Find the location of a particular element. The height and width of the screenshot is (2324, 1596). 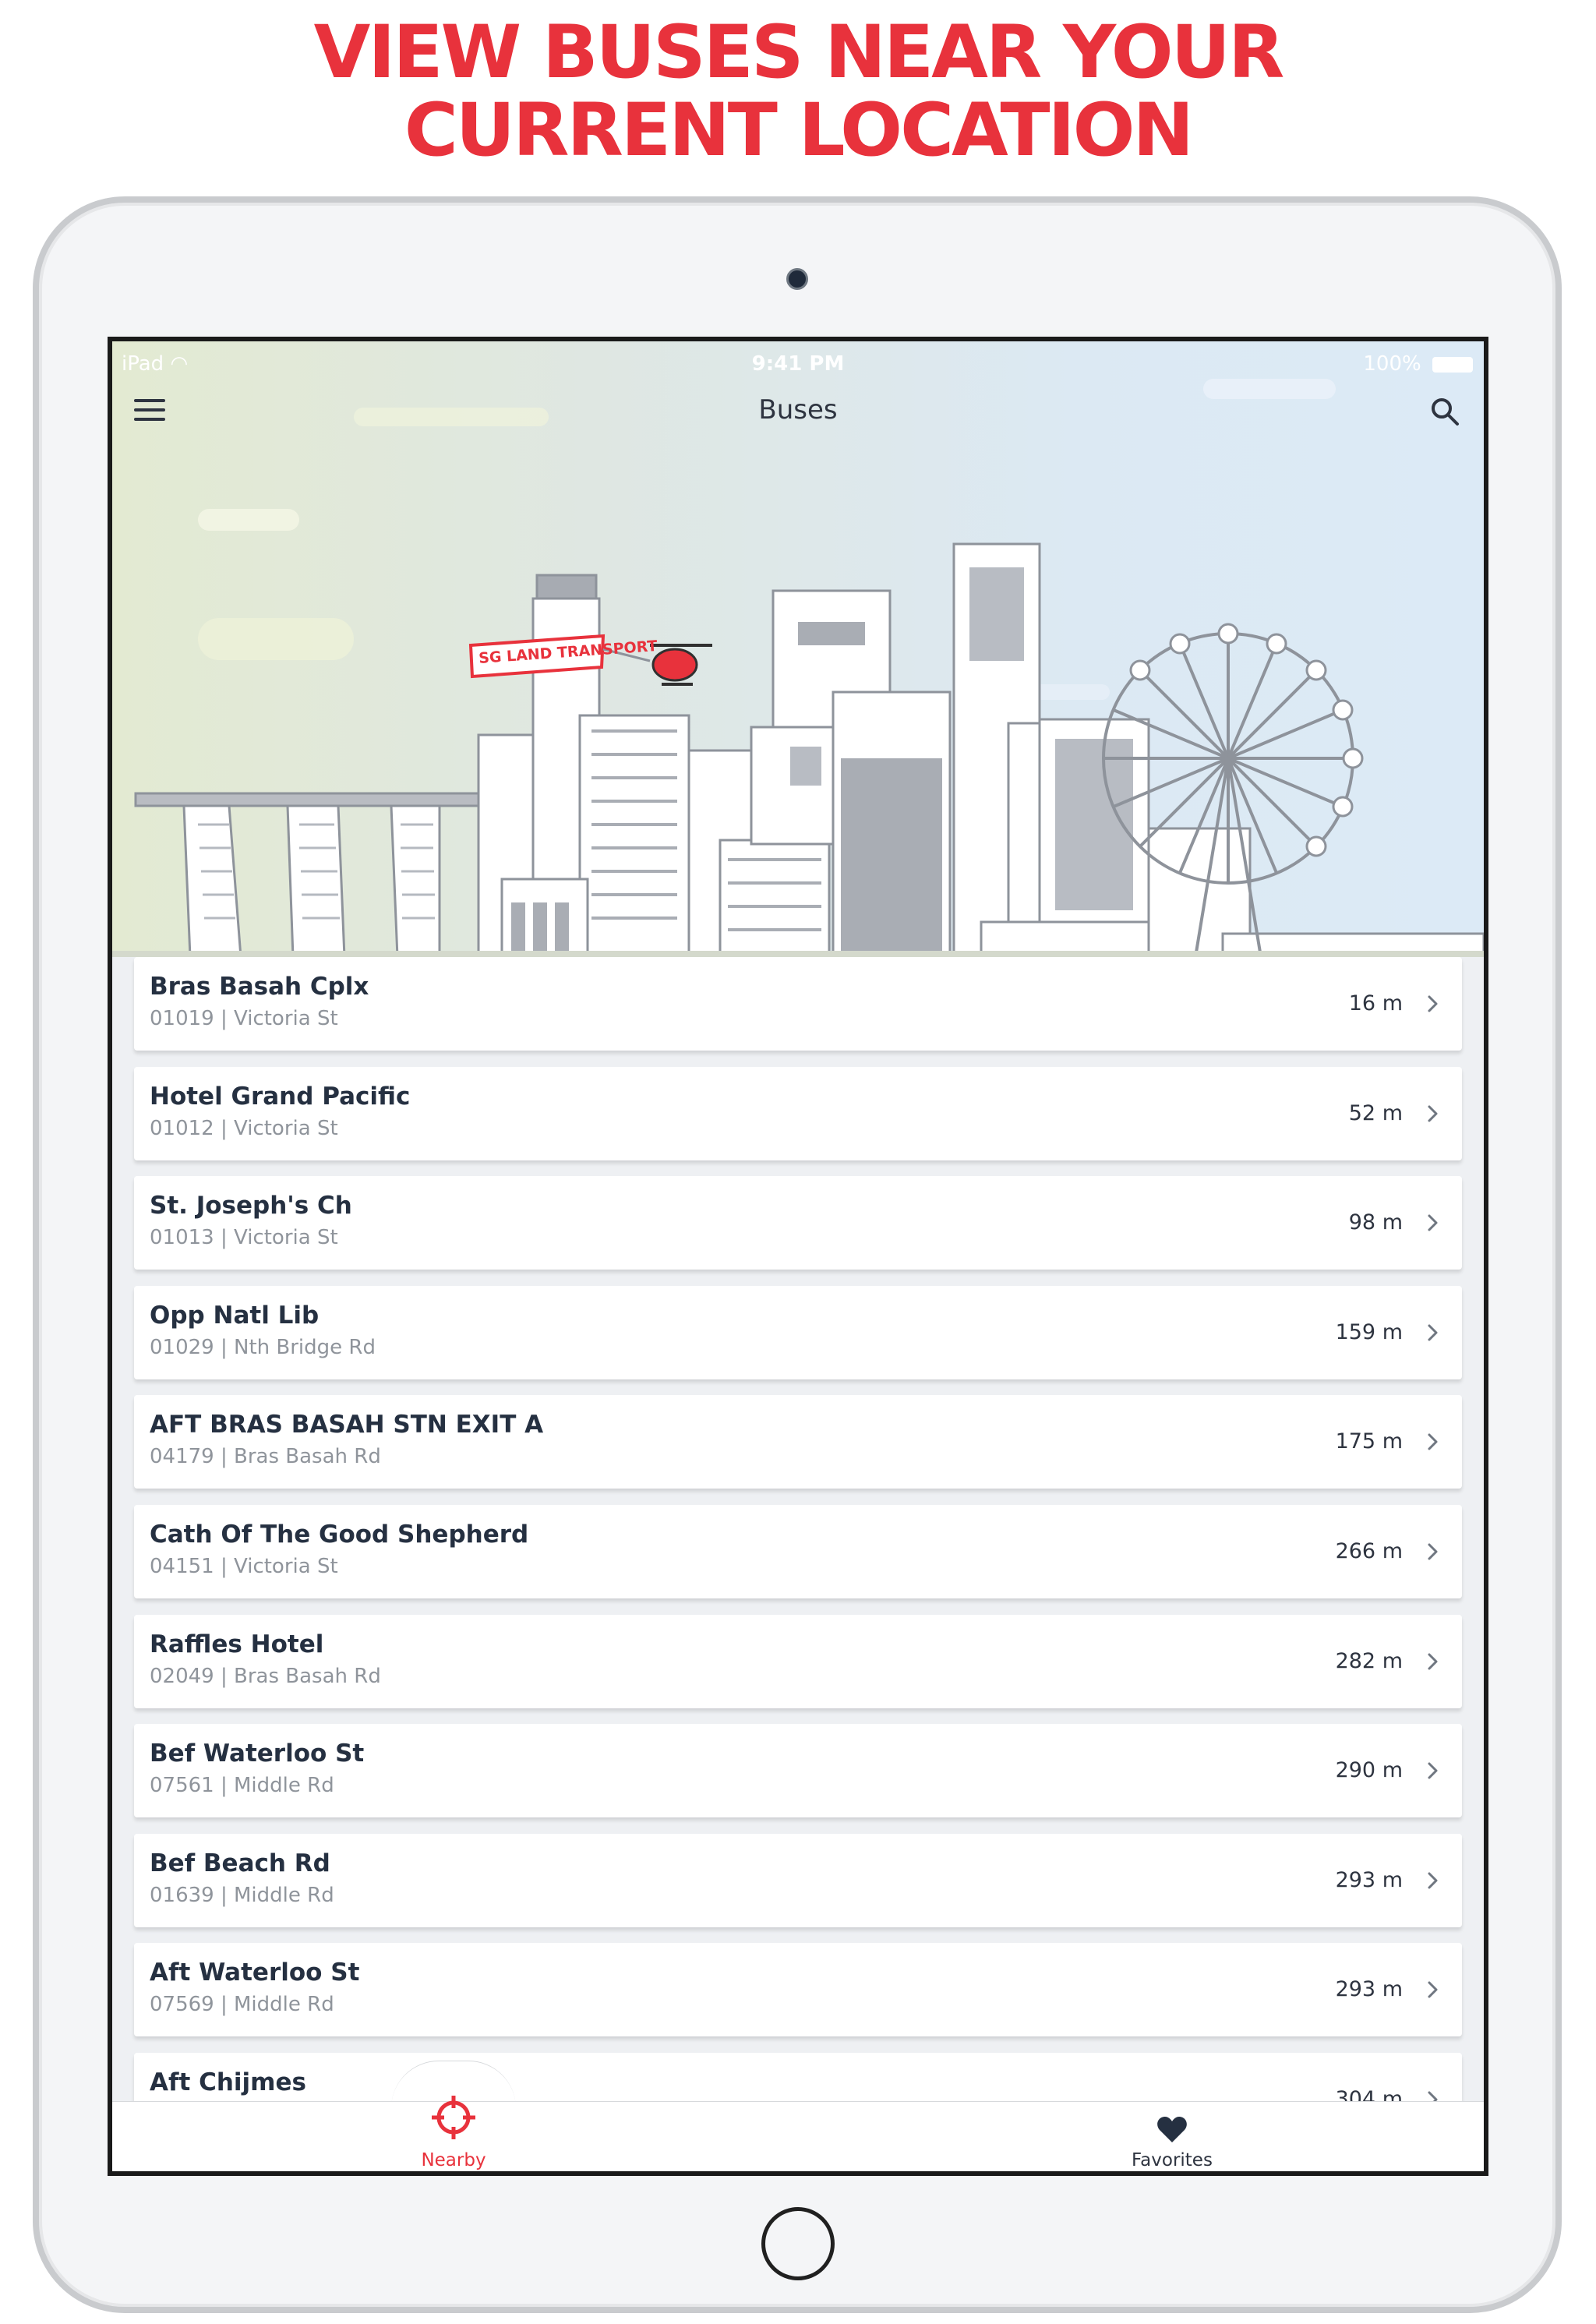

bus-stop-name: Opp Natl Lib is located at coordinates (235, 1316).